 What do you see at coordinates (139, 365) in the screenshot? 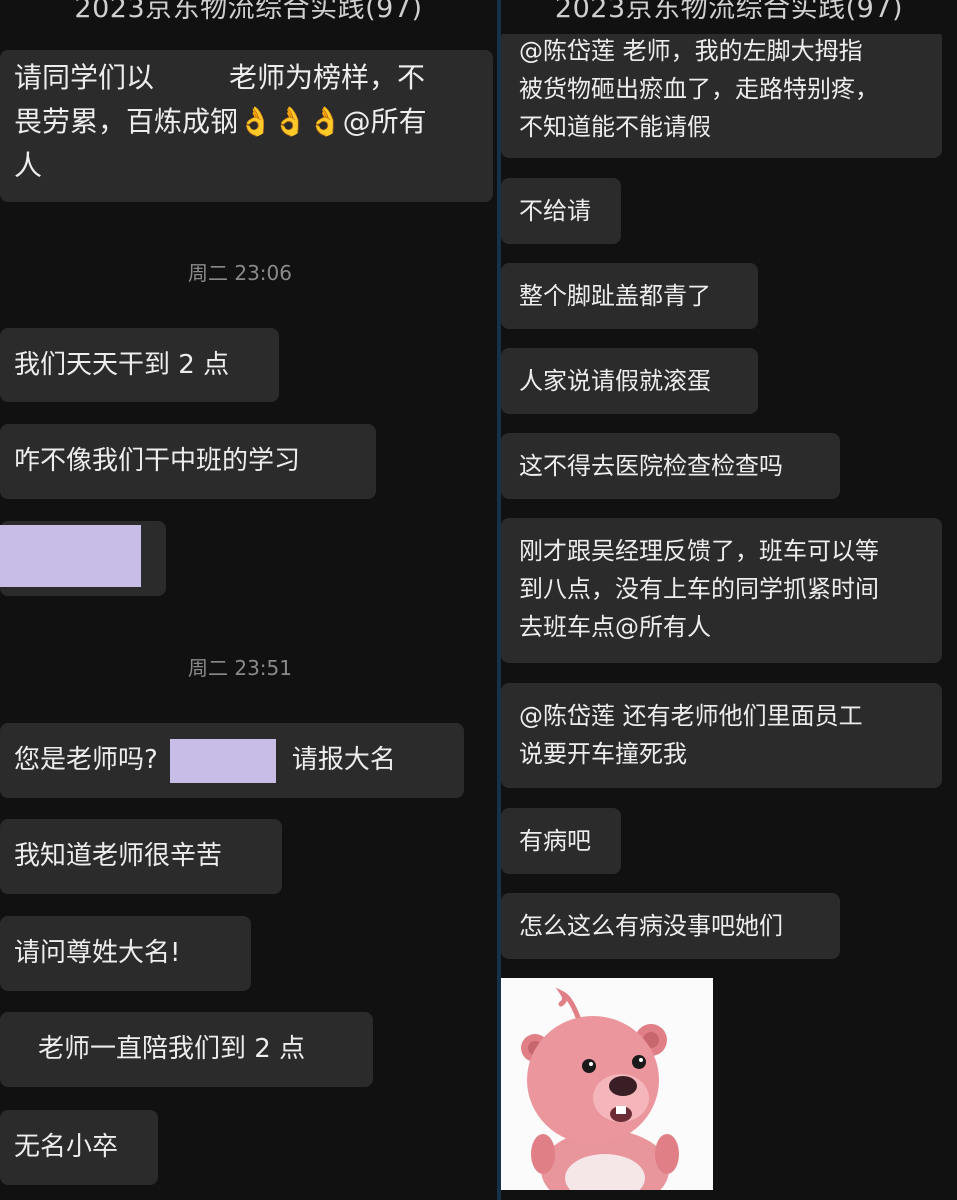
I see `message-bubble: 我们天天干到 2 点` at bounding box center [139, 365].